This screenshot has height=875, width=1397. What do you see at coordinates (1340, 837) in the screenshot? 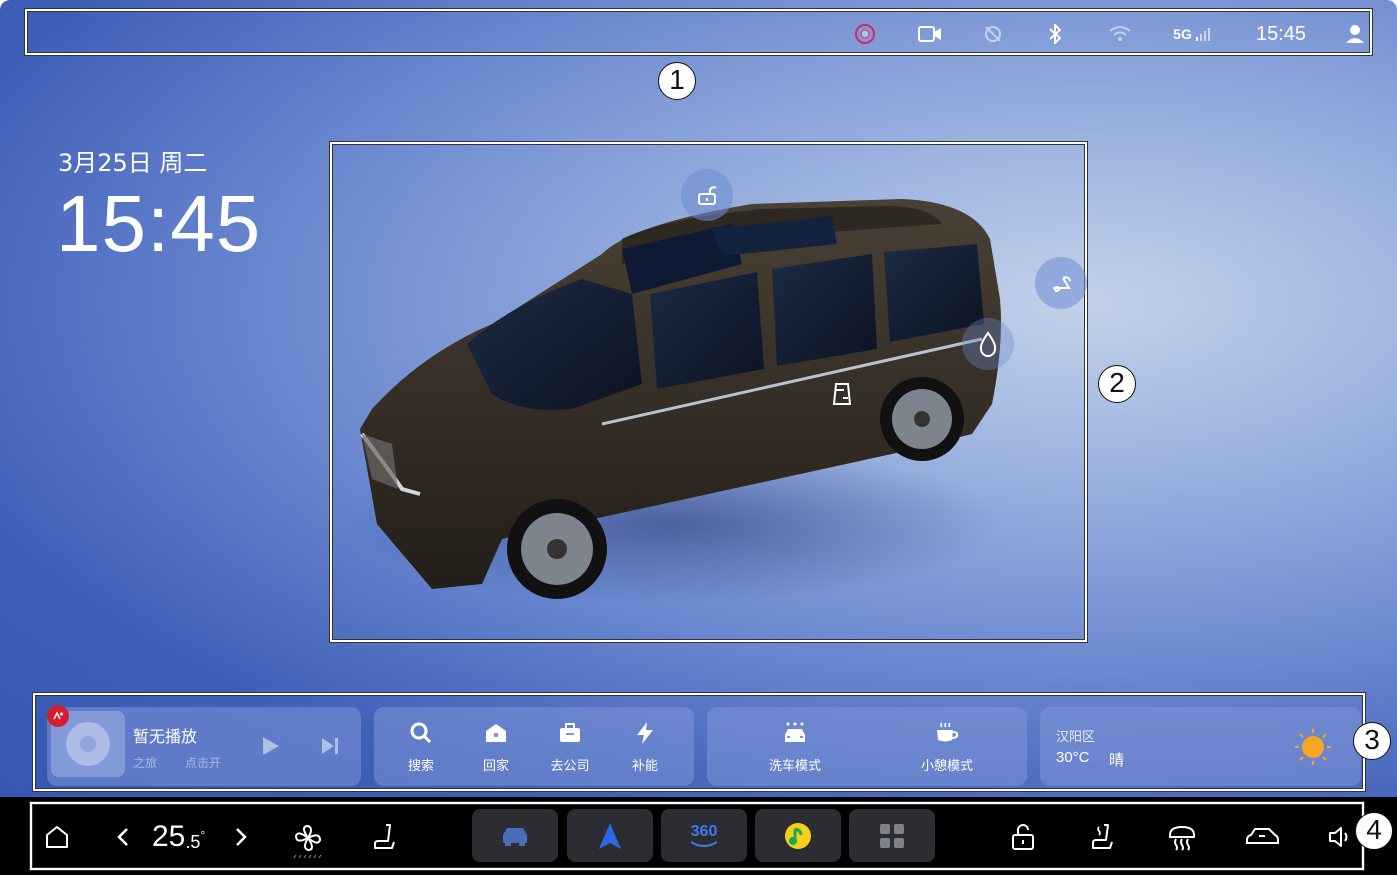
I see `volume-icon` at bounding box center [1340, 837].